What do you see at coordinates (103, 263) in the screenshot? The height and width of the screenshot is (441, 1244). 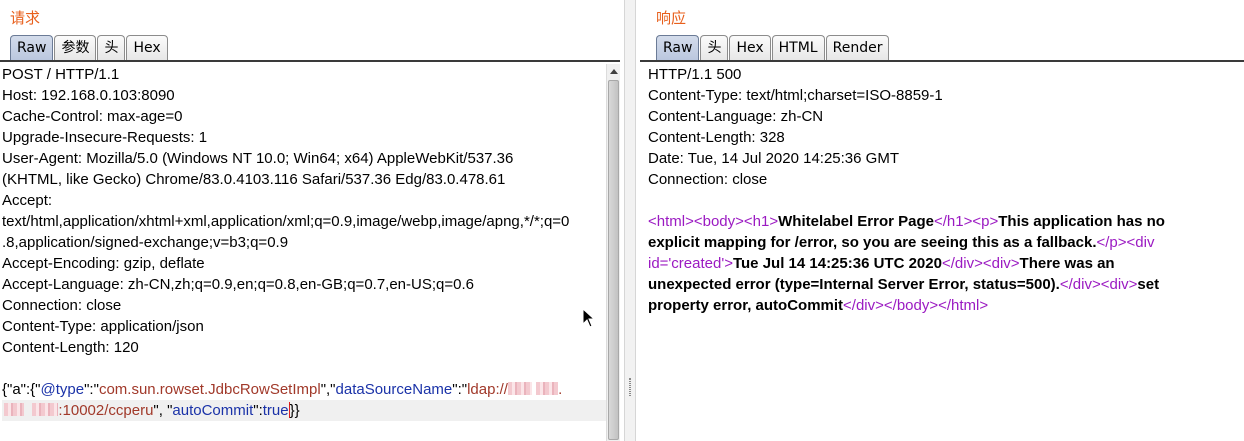 I see `header-accept-encoding: Accept-Encoding: gzip, deflate` at bounding box center [103, 263].